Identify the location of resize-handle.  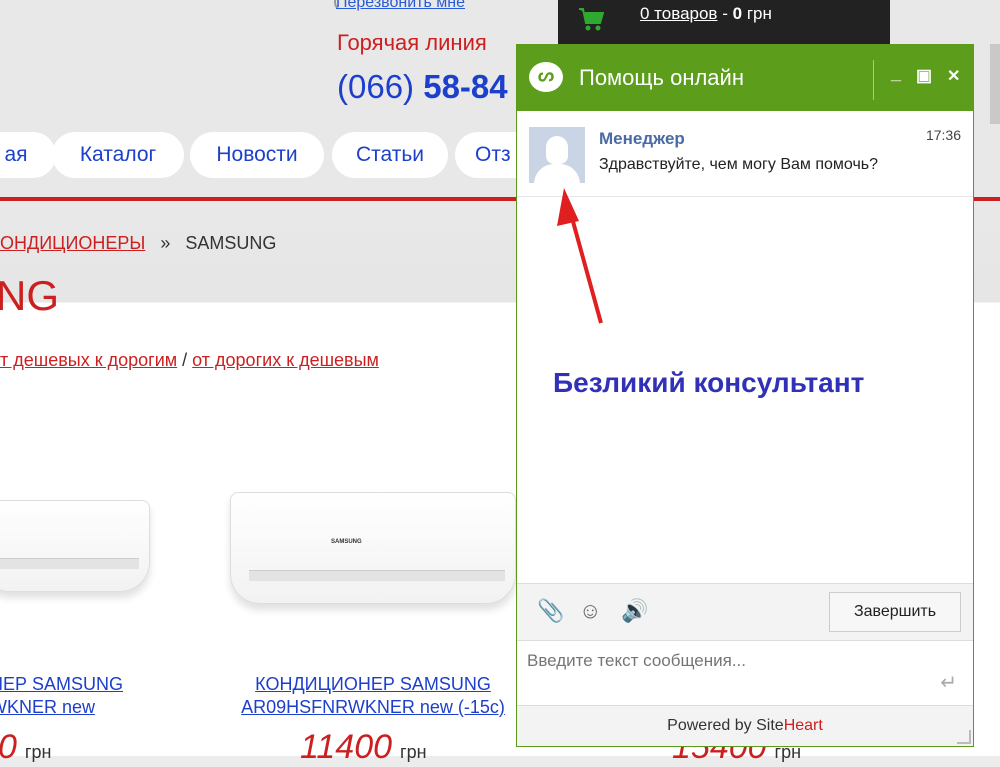
(964, 737).